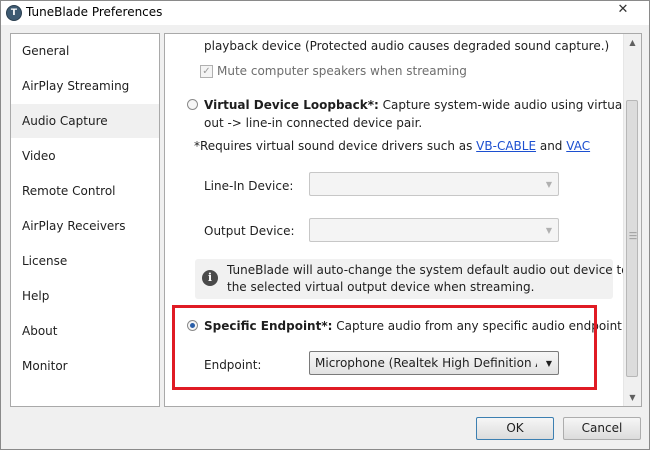 This screenshot has height=450, width=650. What do you see at coordinates (291, 105) in the screenshot?
I see `virtual-loopback-title: Virtual Device Loopback*:` at bounding box center [291, 105].